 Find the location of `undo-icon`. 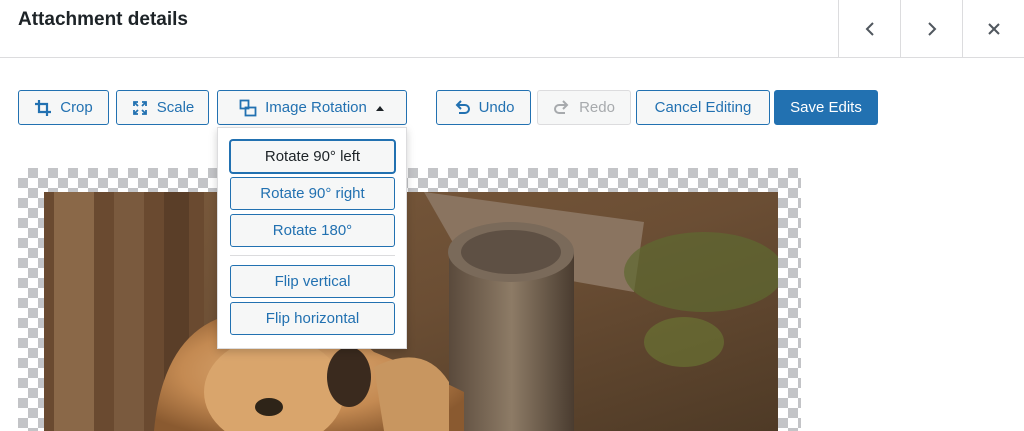

undo-icon is located at coordinates (462, 106).